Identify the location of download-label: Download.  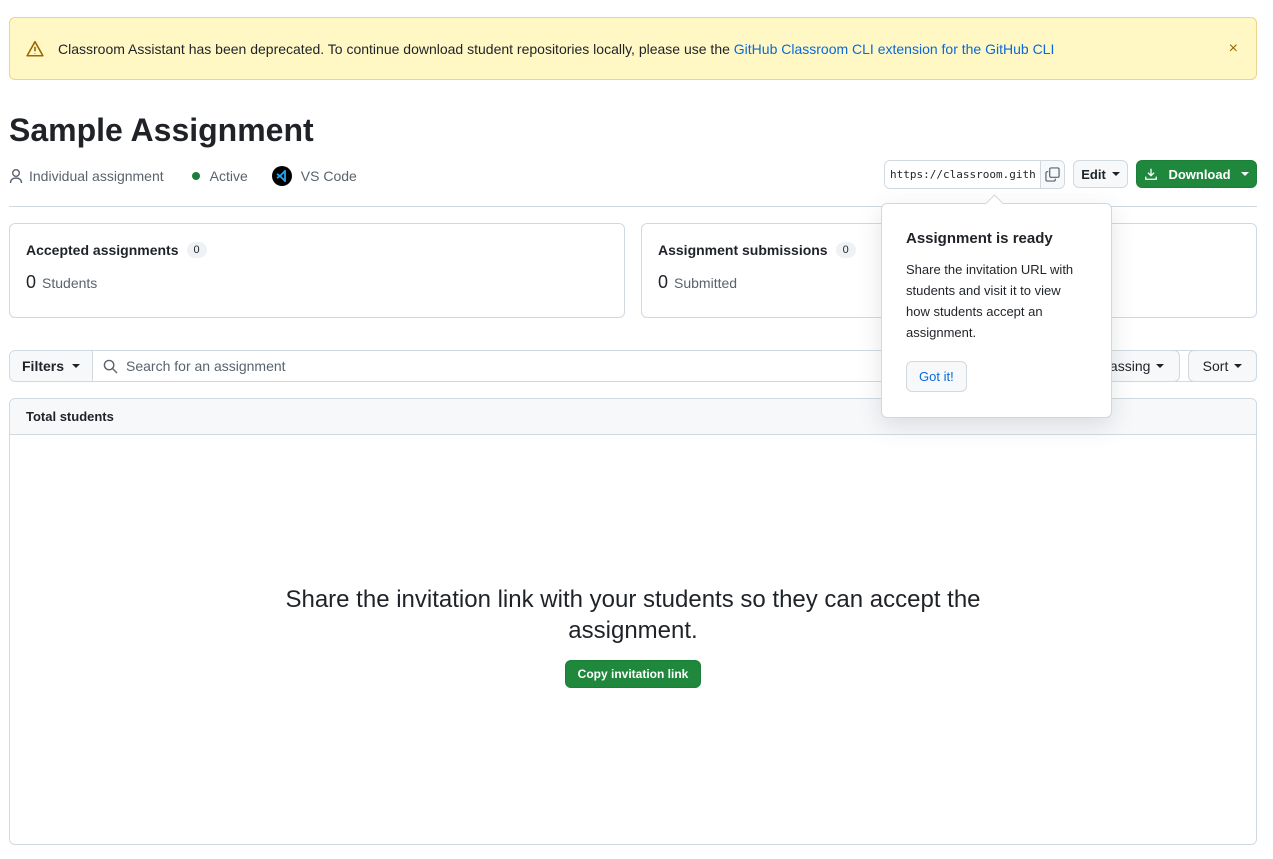
(1199, 174).